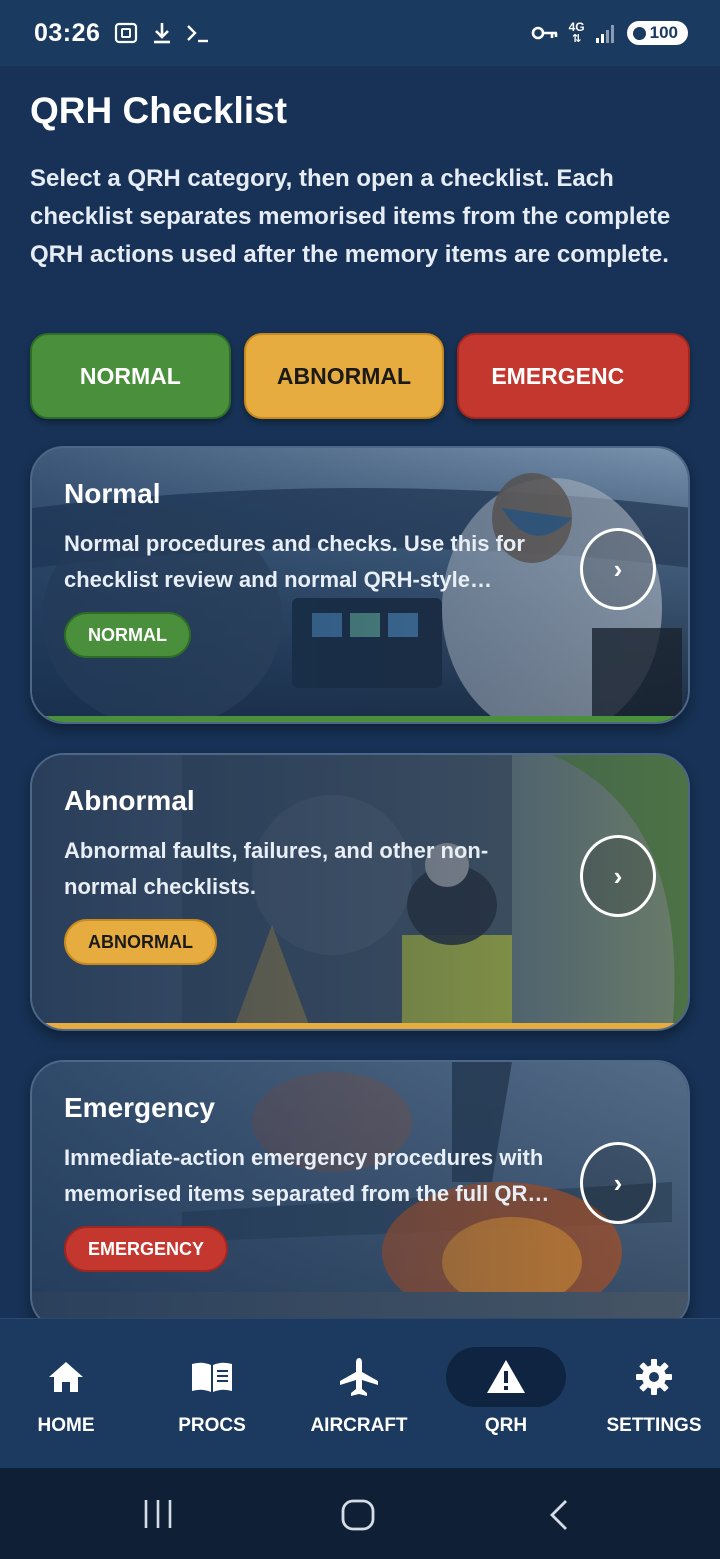  I want to click on bottom-navigation: HOME PROCS AIRCRAFT QRH SETTINGS, so click(360, 1393).